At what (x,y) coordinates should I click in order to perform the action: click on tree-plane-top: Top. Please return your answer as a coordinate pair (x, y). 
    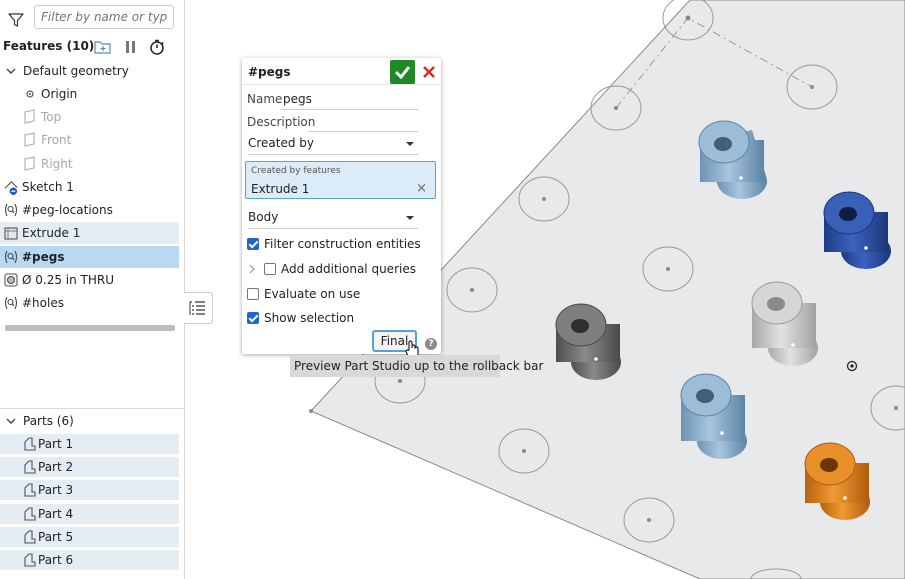
    Looking at the image, I should click on (89, 117).